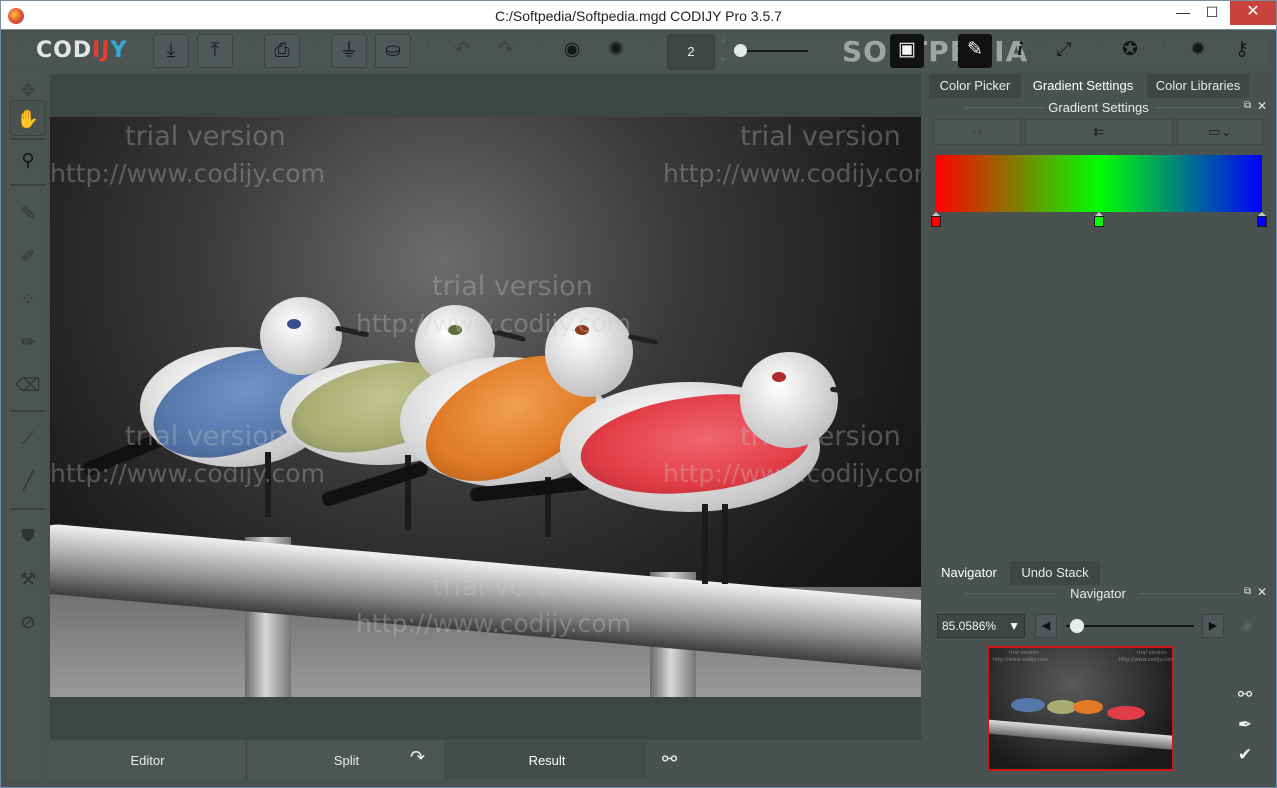  What do you see at coordinates (28, 342) in the screenshot?
I see `pencil-tool-icon: ✏` at bounding box center [28, 342].